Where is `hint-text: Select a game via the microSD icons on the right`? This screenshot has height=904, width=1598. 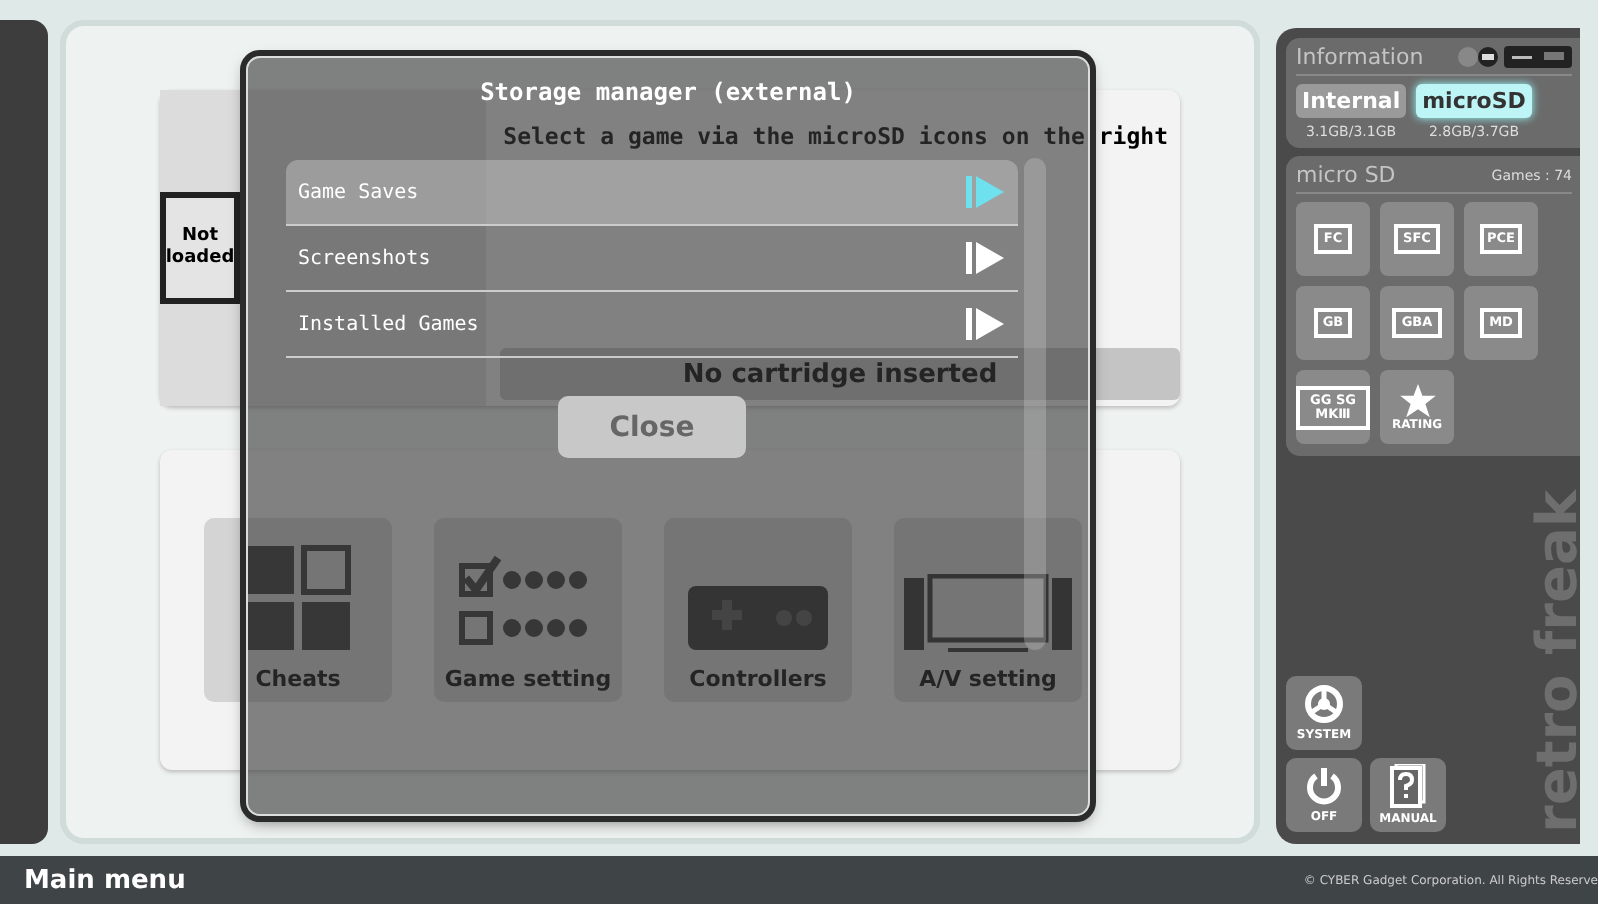 hint-text: Select a game via the microSD icons on the right is located at coordinates (836, 136).